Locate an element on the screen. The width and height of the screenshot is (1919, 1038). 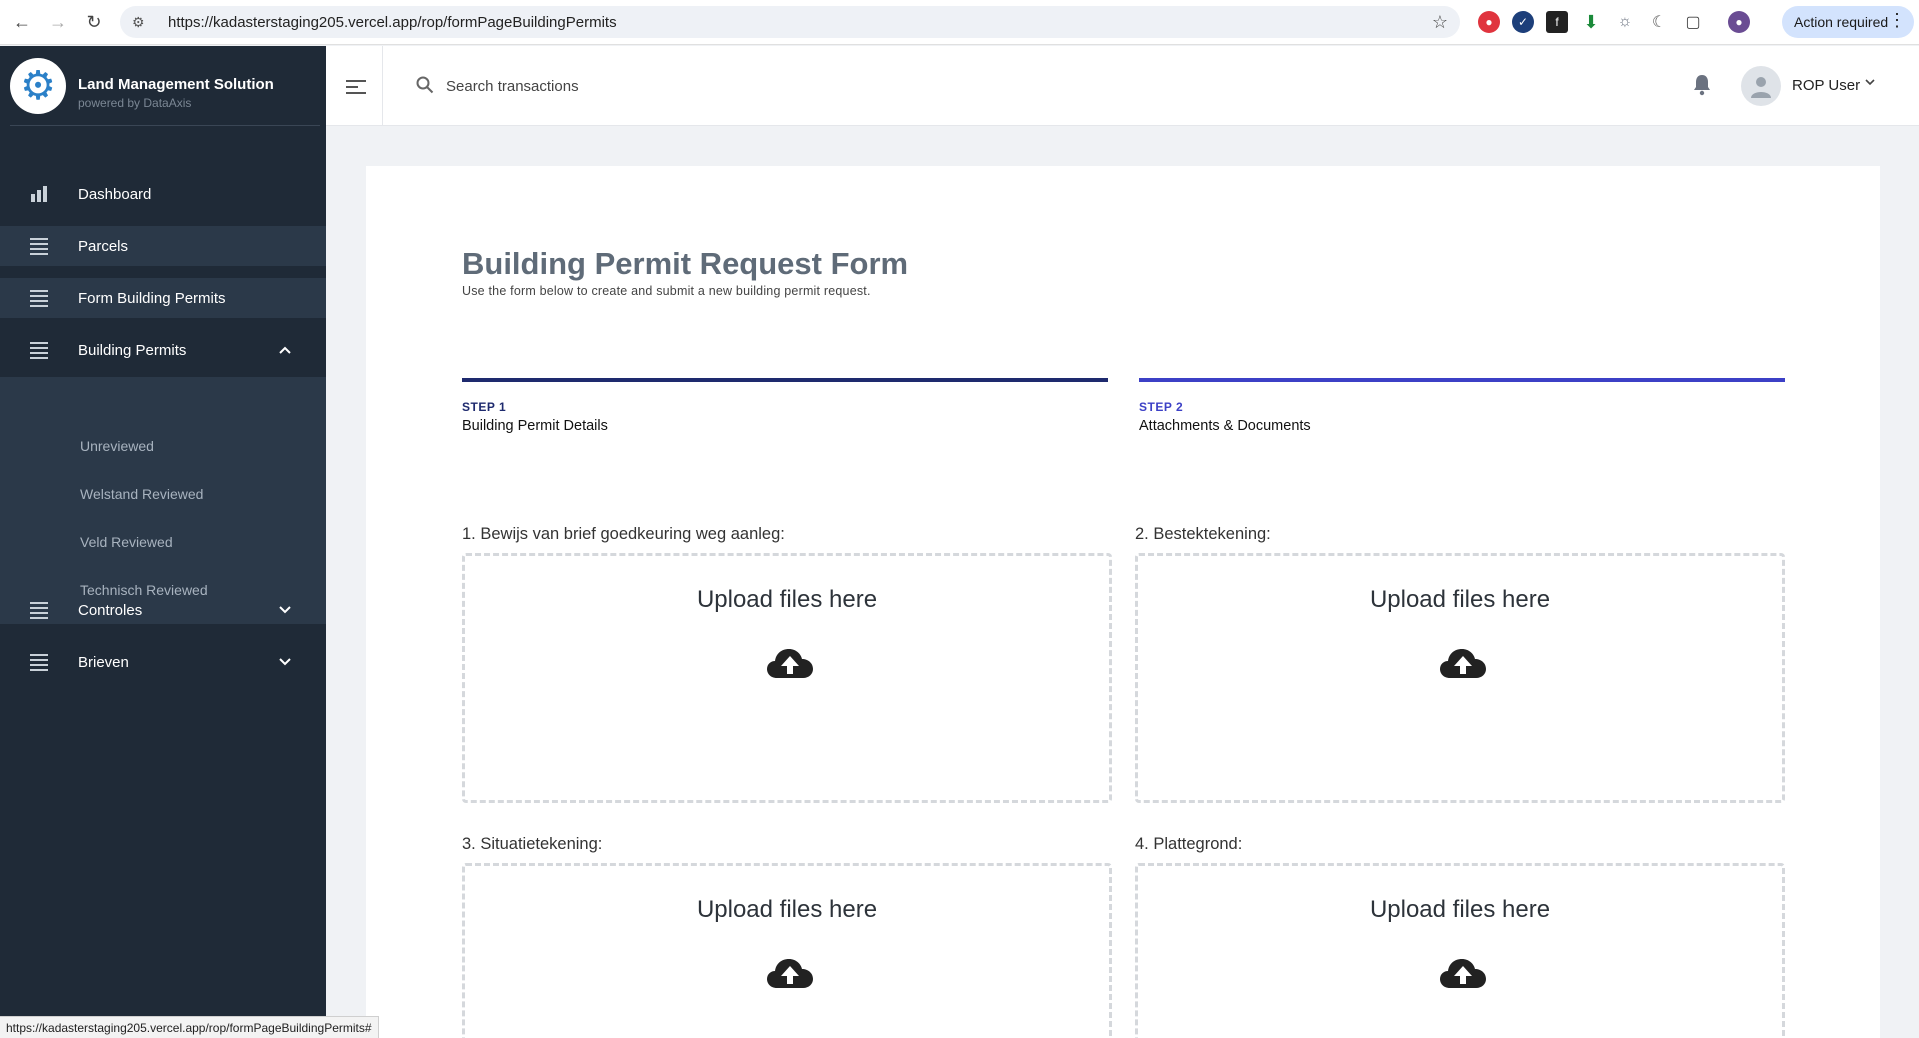
search-icon is located at coordinates (425, 85).